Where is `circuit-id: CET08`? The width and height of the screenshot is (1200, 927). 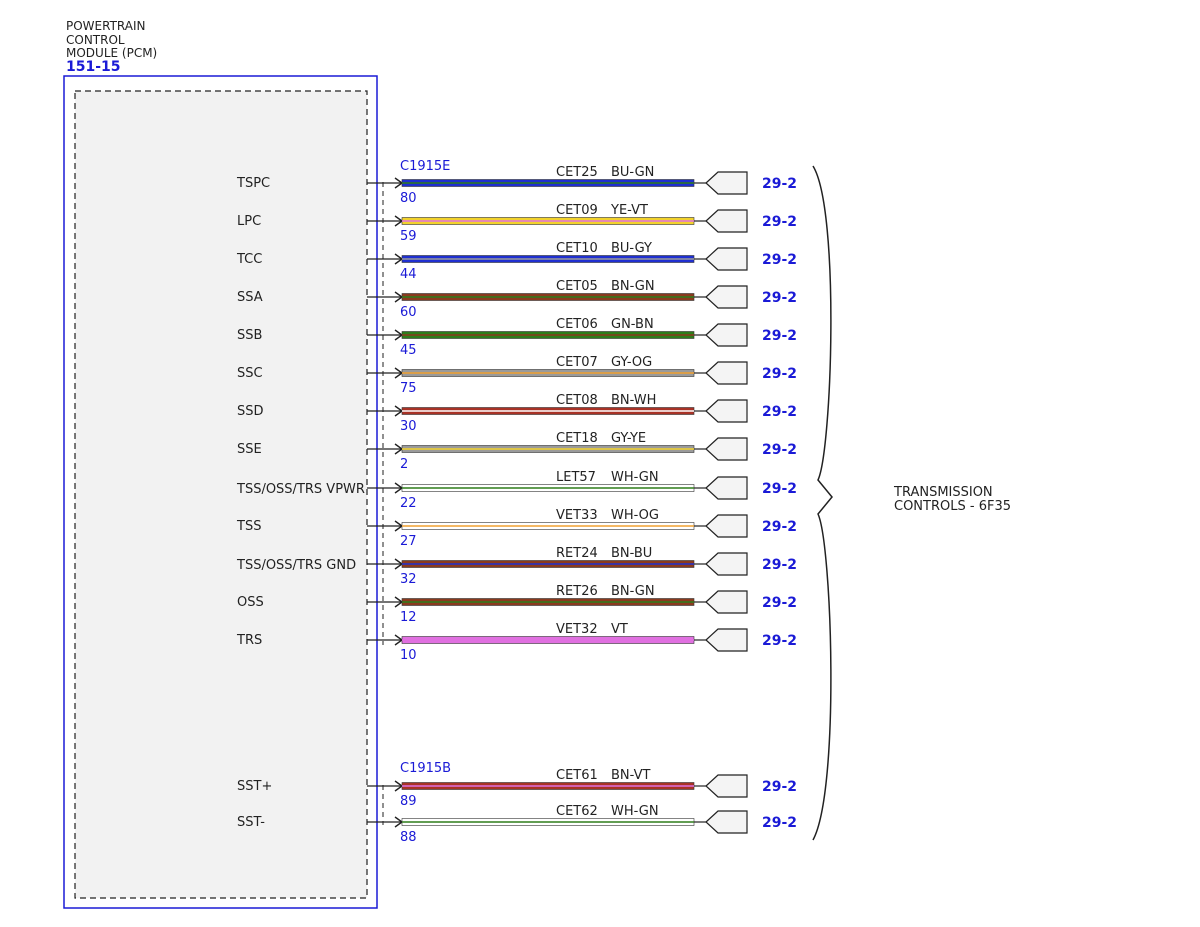 circuit-id: CET08 is located at coordinates (577, 400).